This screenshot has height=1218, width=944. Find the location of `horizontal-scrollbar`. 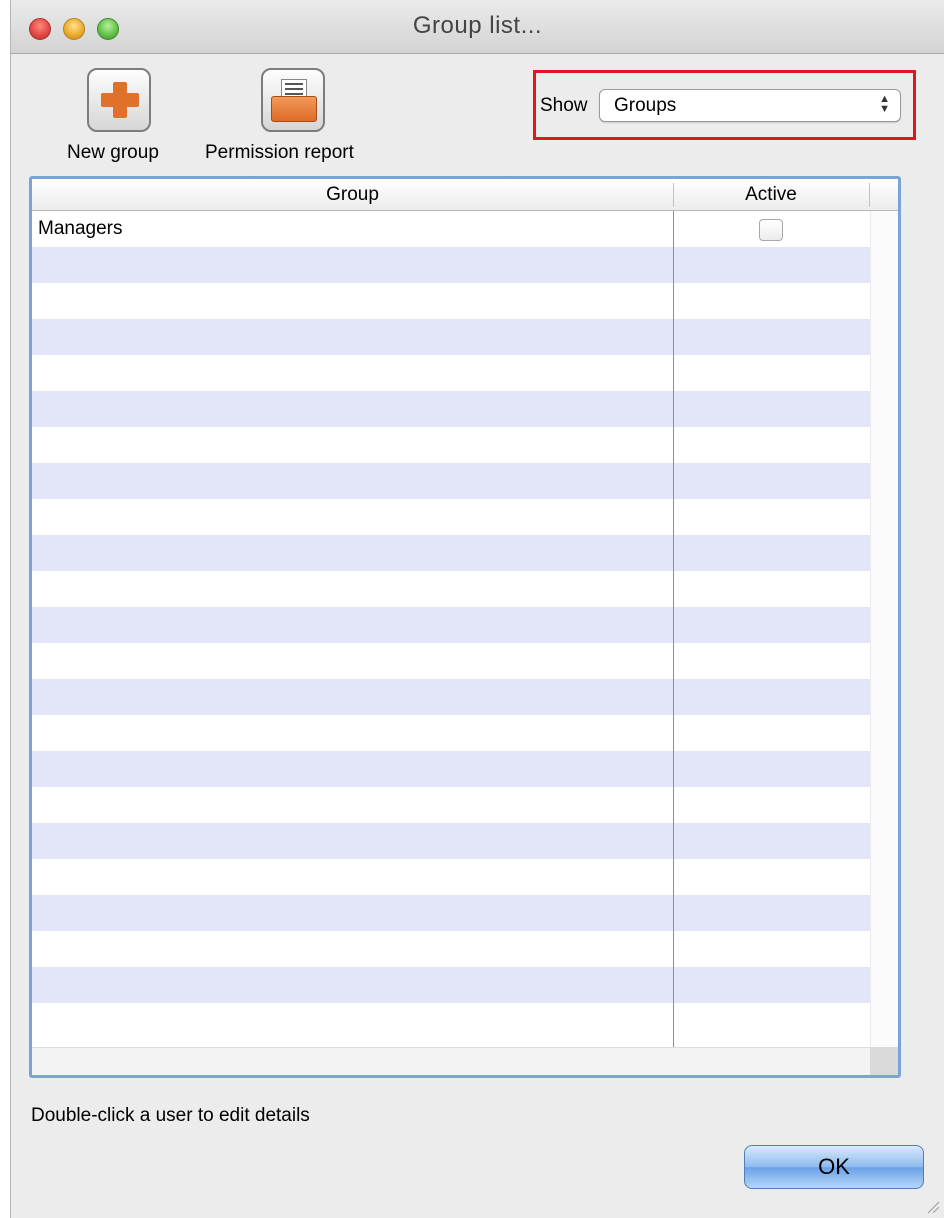

horizontal-scrollbar is located at coordinates (451, 1061).